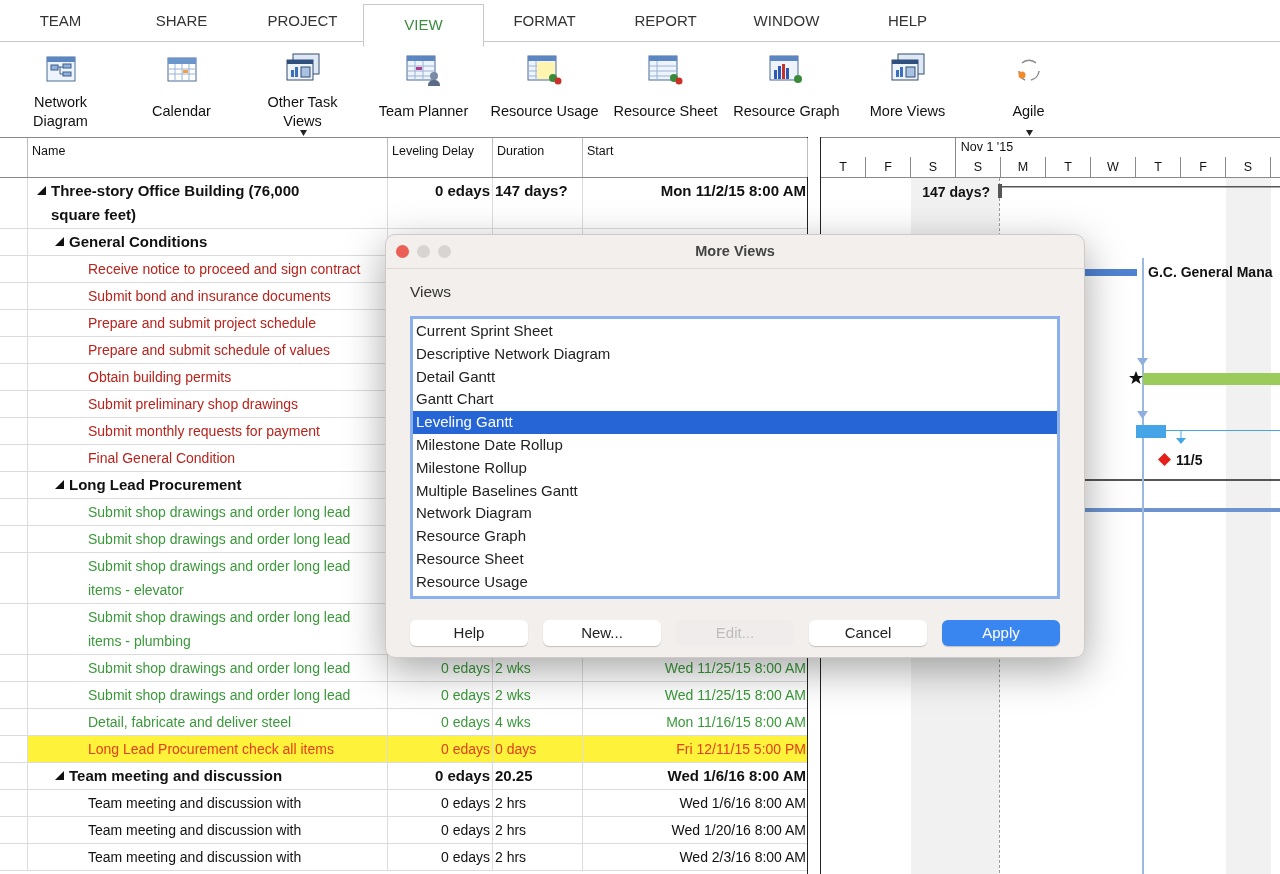  What do you see at coordinates (735, 422) in the screenshot?
I see `list-item: Leveling Gantt` at bounding box center [735, 422].